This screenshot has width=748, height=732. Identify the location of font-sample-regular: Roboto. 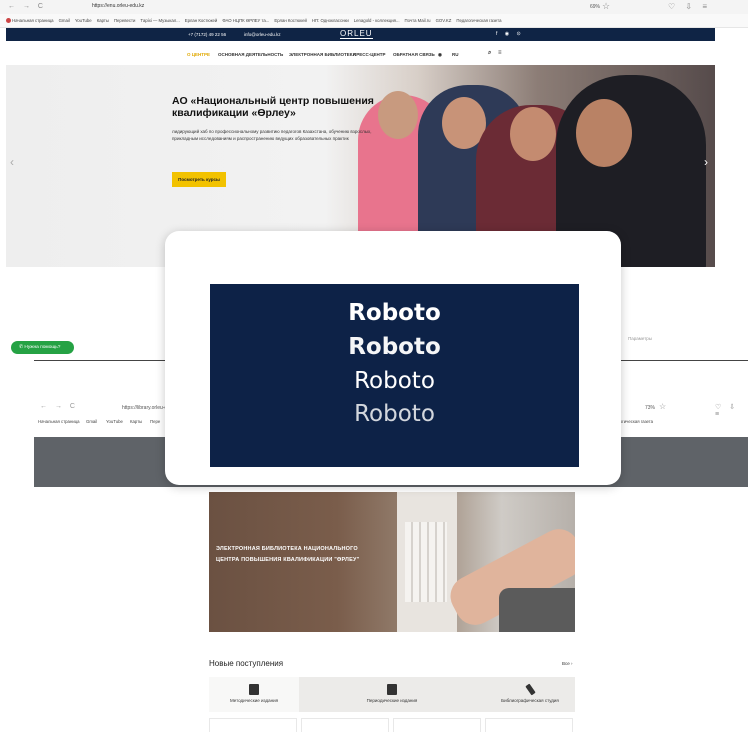
(394, 381).